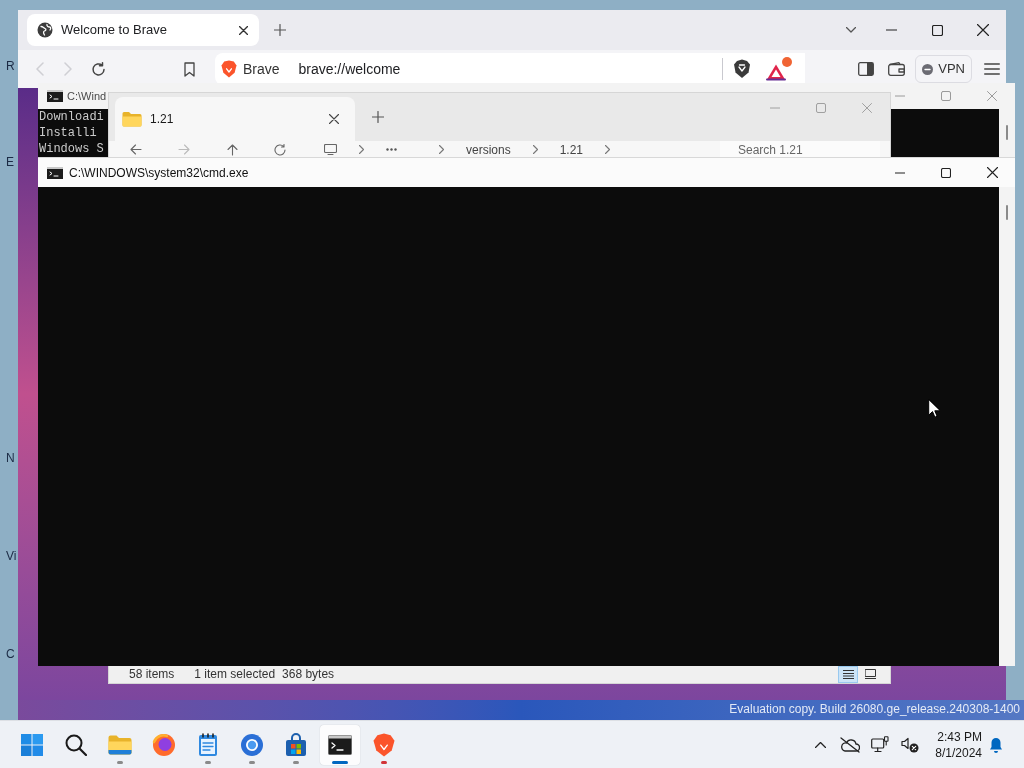 This screenshot has width=1024, height=768. Describe the element at coordinates (850, 744) in the screenshot. I see `cloud-off-icon` at that location.